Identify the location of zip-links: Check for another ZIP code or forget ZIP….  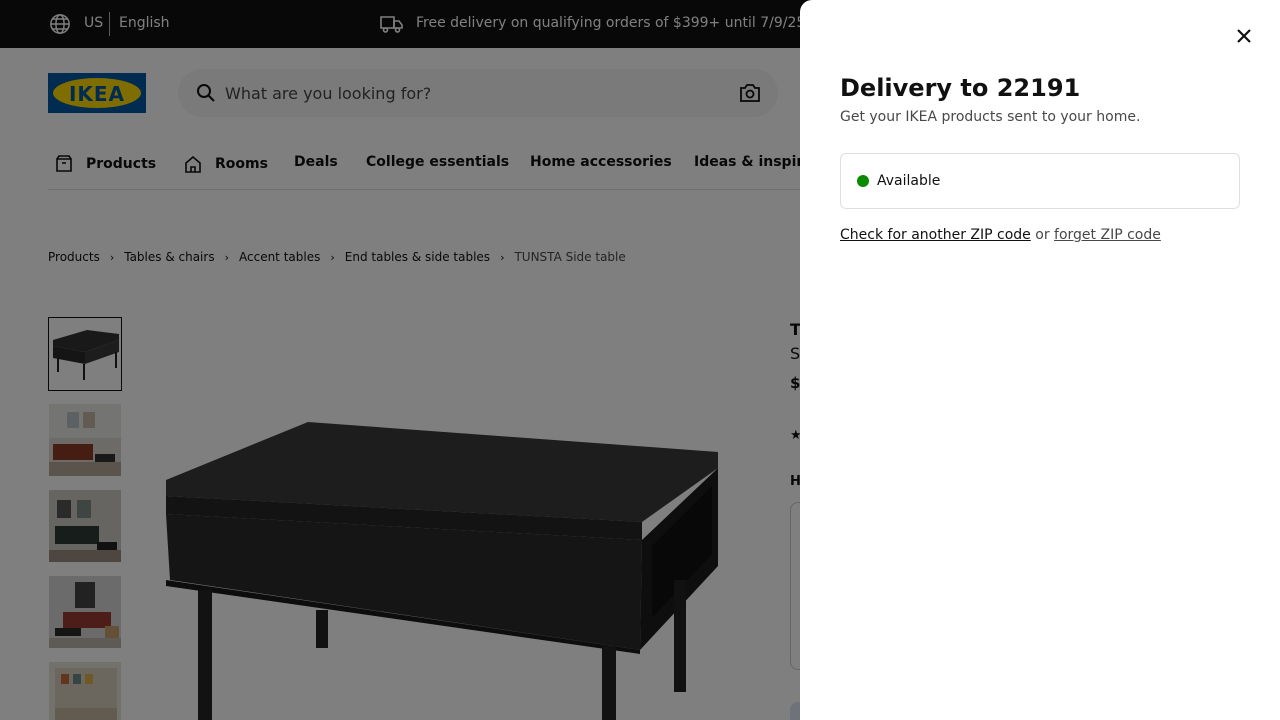
(1000, 235).